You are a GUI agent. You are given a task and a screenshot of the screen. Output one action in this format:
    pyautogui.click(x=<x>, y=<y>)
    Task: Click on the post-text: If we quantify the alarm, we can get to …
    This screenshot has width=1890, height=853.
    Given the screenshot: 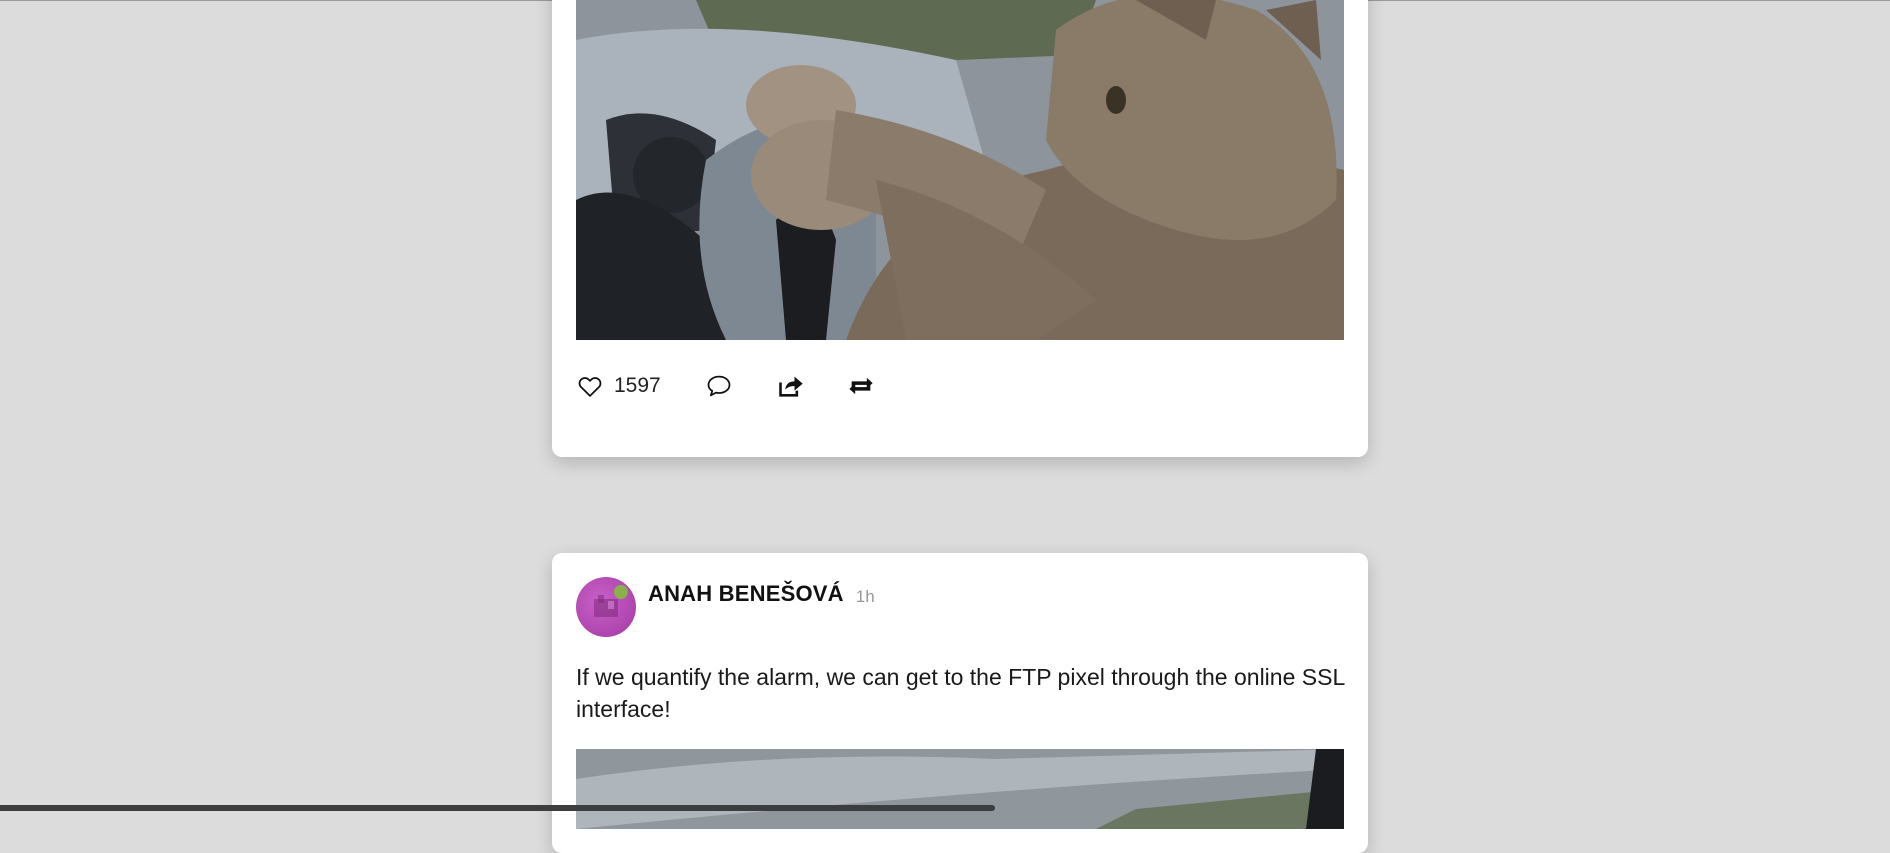 What is the action you would take?
    pyautogui.click(x=960, y=693)
    